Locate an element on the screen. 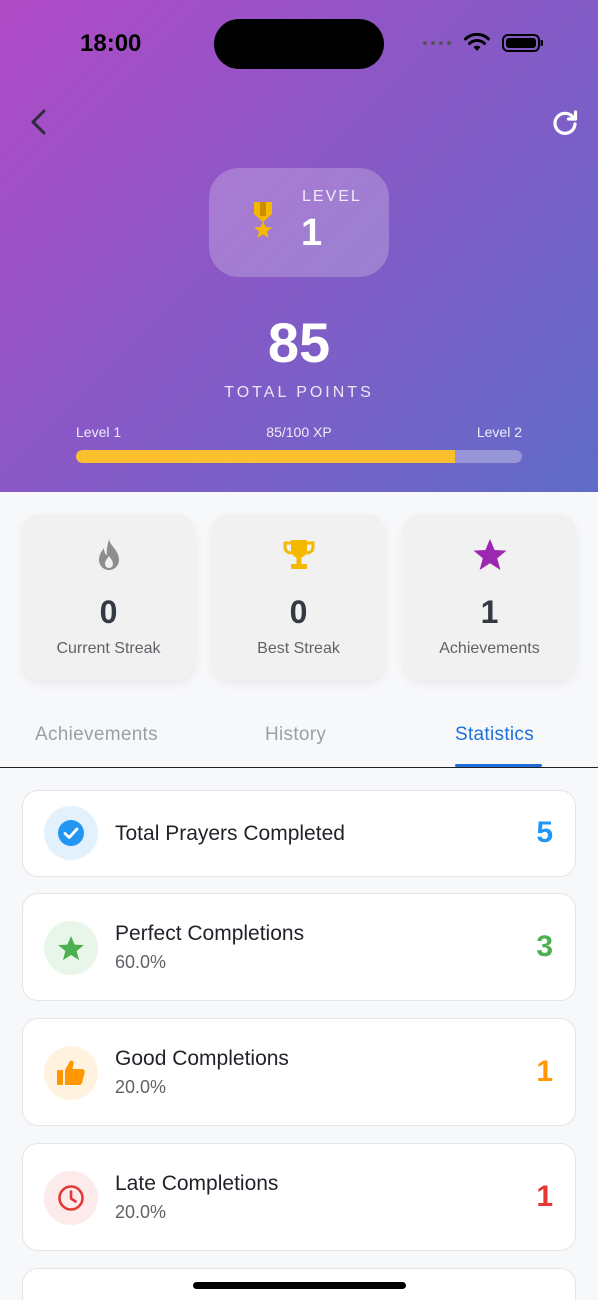 This screenshot has width=598, height=1300. achievements-card: 1 Achievements is located at coordinates (489, 597).